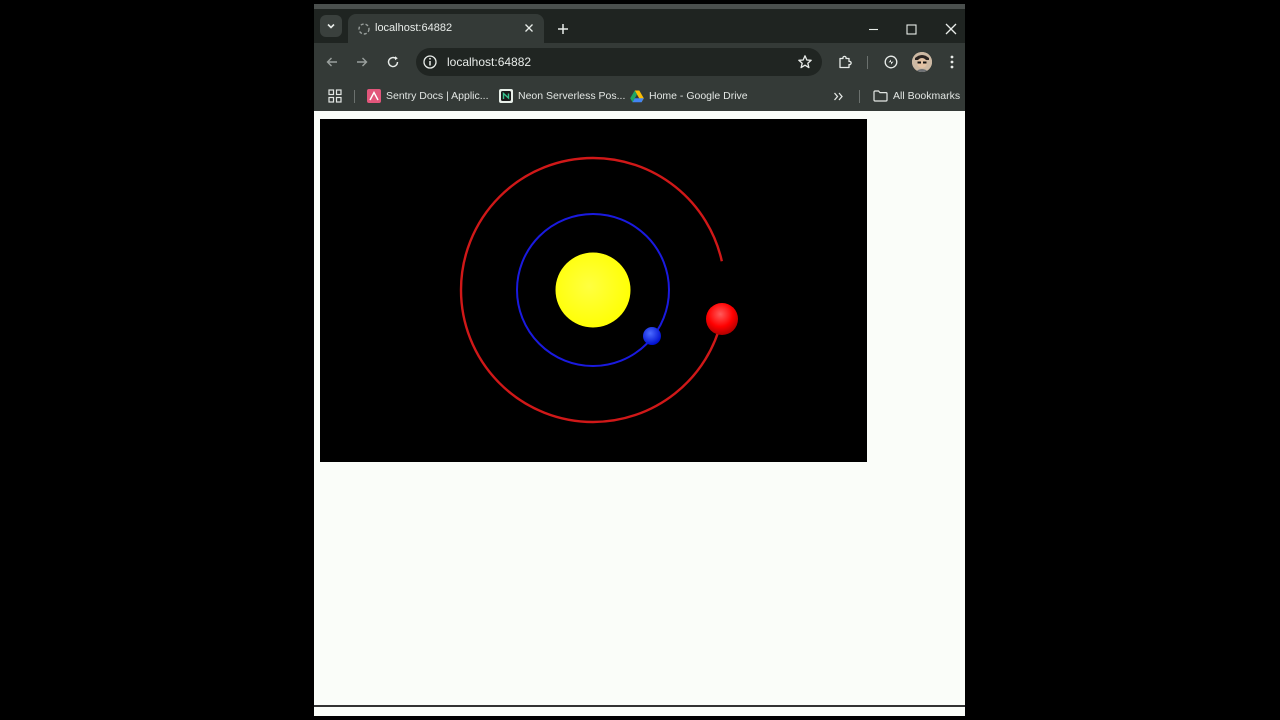  What do you see at coordinates (506, 96) in the screenshot?
I see `neon-icon` at bounding box center [506, 96].